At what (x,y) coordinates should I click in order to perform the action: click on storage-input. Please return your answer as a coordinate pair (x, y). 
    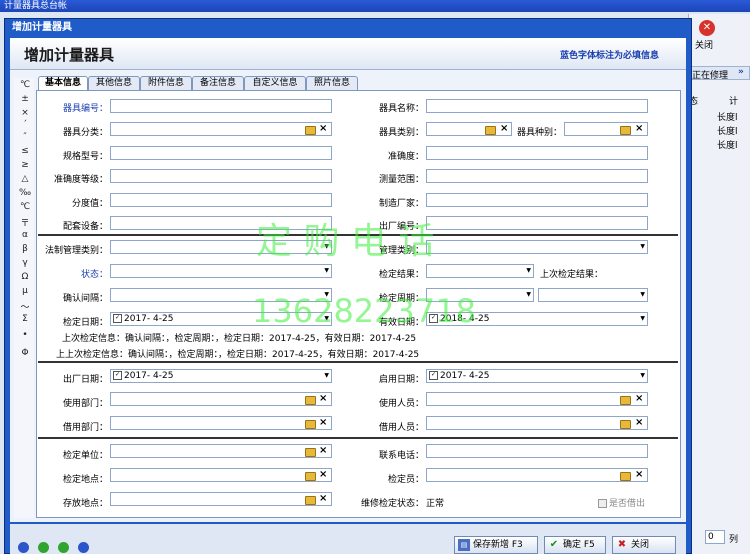
    Looking at the image, I should click on (221, 499).